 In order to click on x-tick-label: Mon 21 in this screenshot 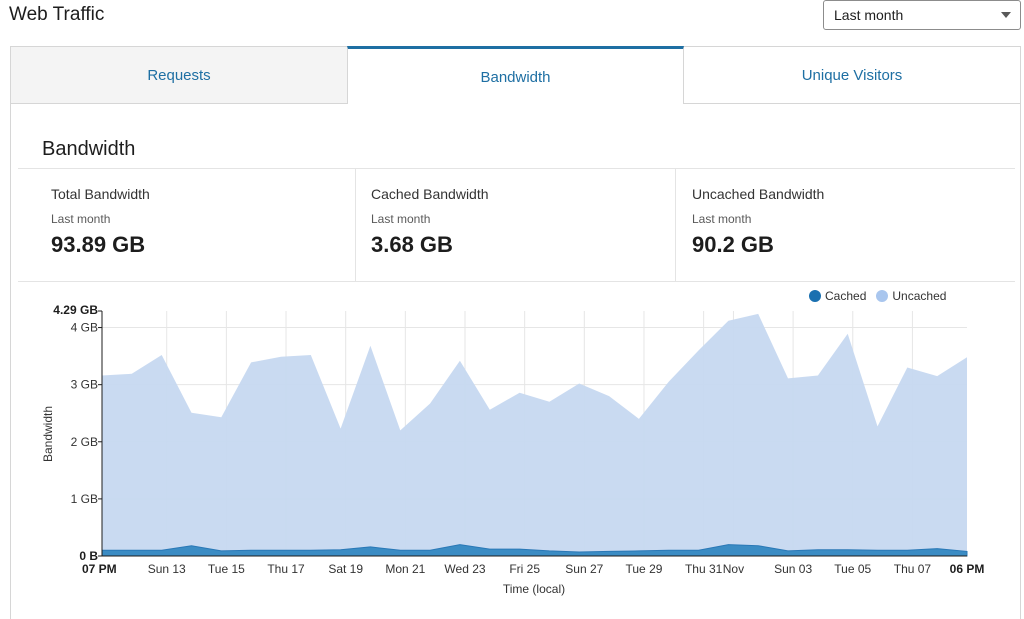, I will do `click(405, 569)`.